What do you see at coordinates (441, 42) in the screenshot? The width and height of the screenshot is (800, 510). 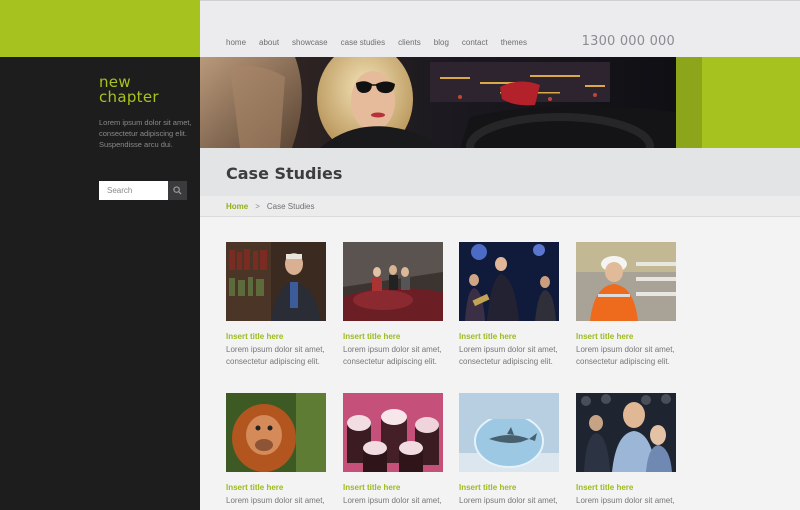 I see `nav-blog: blog` at bounding box center [441, 42].